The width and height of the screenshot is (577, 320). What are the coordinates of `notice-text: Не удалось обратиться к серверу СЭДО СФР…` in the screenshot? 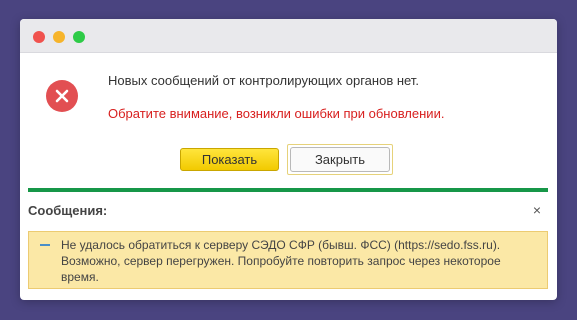 It's located at (281, 261).